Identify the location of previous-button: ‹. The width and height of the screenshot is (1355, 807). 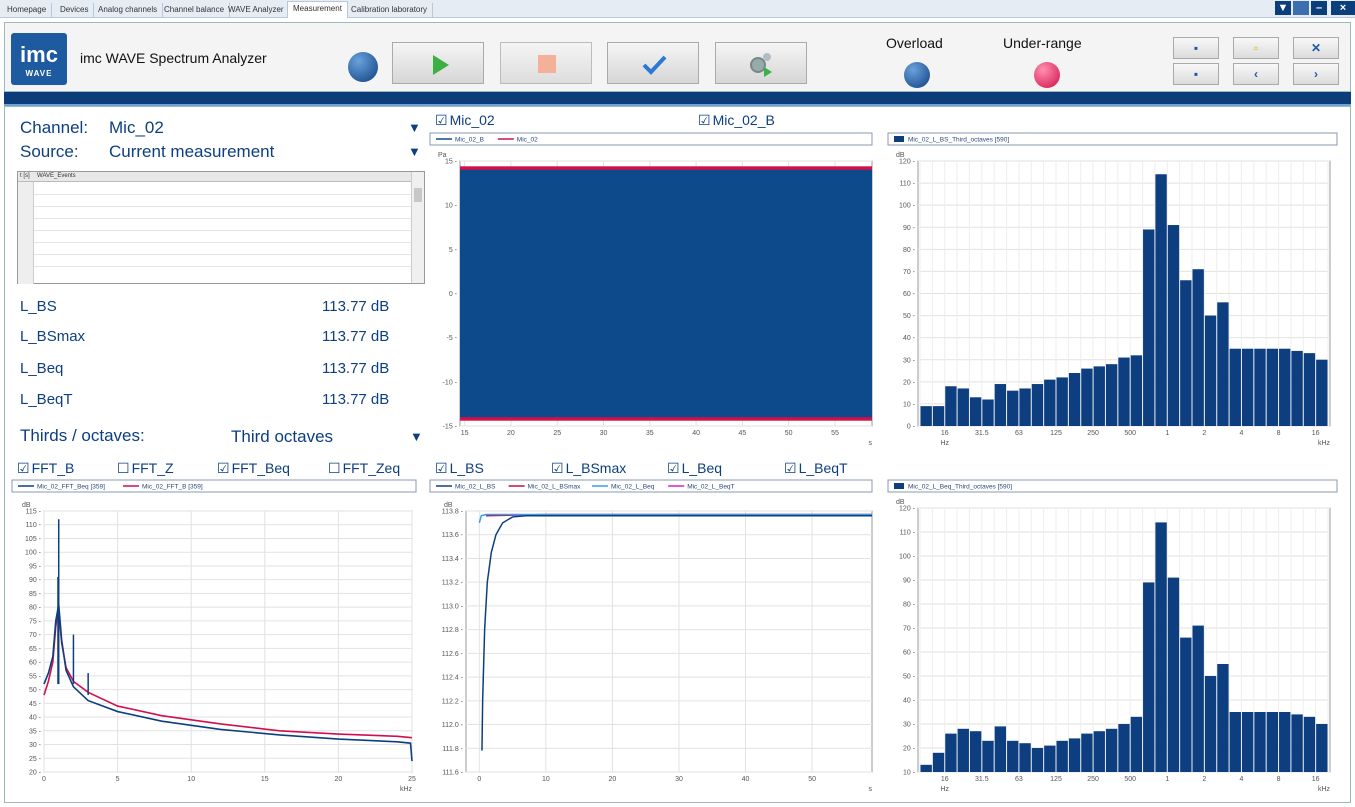
(1256, 74).